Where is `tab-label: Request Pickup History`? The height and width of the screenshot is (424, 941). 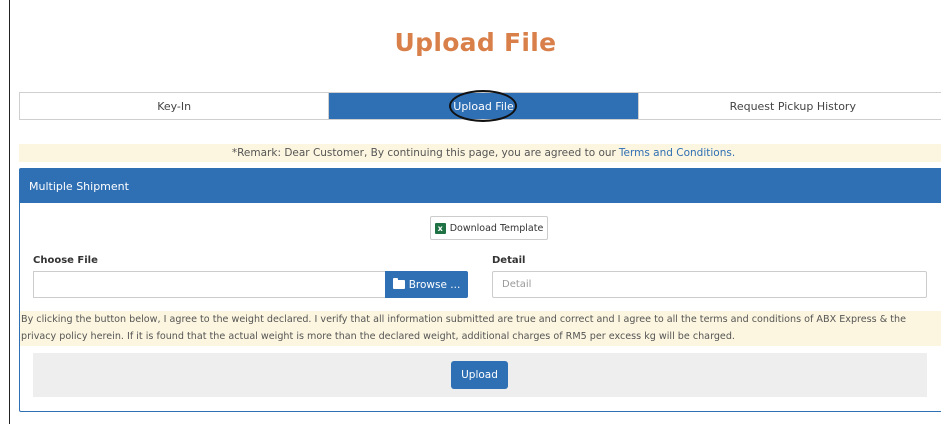 tab-label: Request Pickup History is located at coordinates (792, 106).